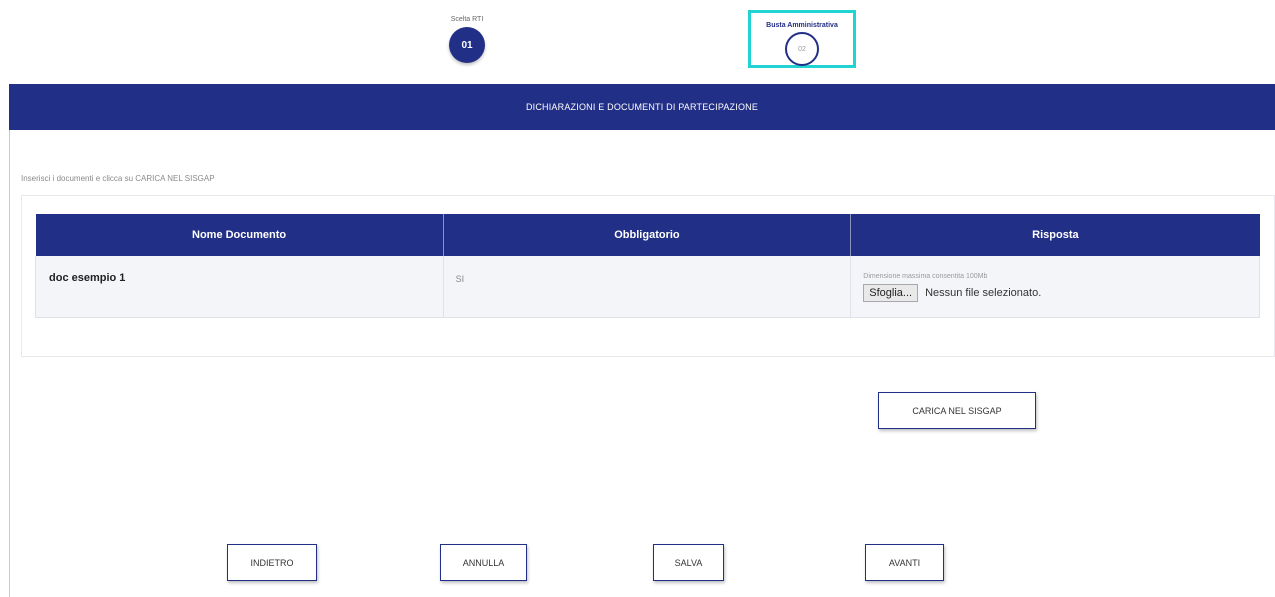 This screenshot has width=1275, height=597. Describe the element at coordinates (983, 293) in the screenshot. I see `file-status-text: Nessun file selezionato.` at that location.